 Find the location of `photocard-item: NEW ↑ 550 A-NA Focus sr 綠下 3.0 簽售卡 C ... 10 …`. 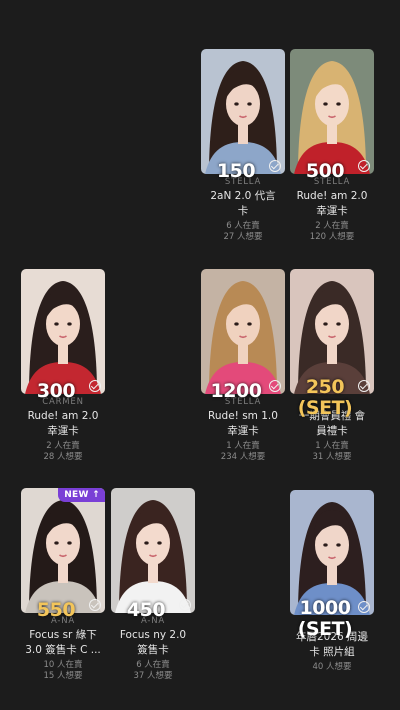

photocard-item: NEW ↑ 550 A-NA Focus sr 綠下 3.0 簽售卡 C ... 10 … is located at coordinates (63, 585).